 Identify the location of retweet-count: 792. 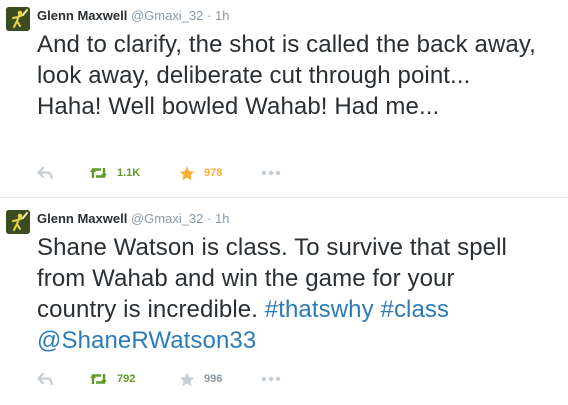
(126, 379).